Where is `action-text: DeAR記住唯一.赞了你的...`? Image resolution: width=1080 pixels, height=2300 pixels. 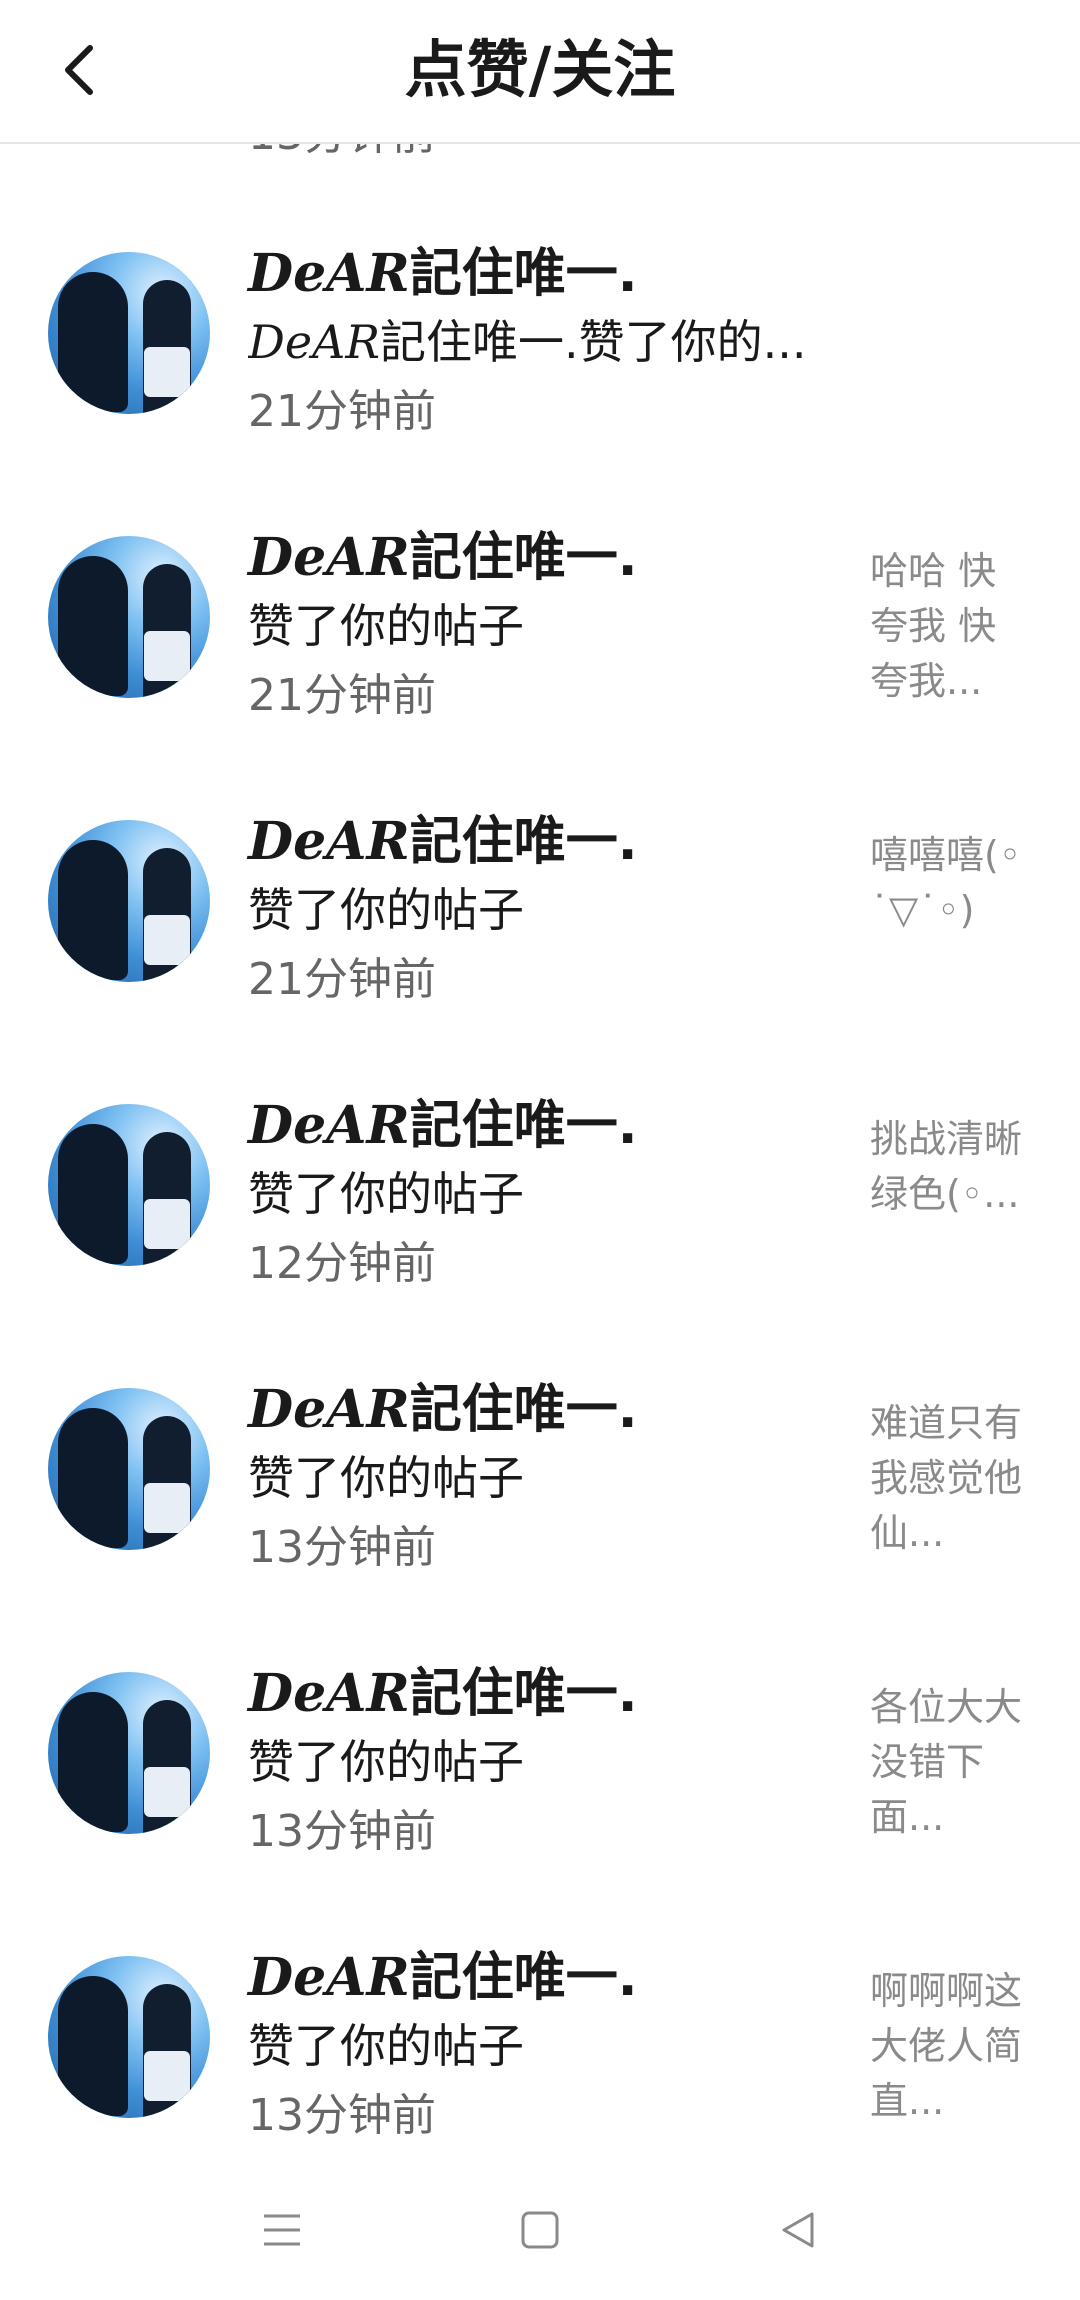
action-text: DeAR記住唯一.赞了你的... is located at coordinates (527, 342).